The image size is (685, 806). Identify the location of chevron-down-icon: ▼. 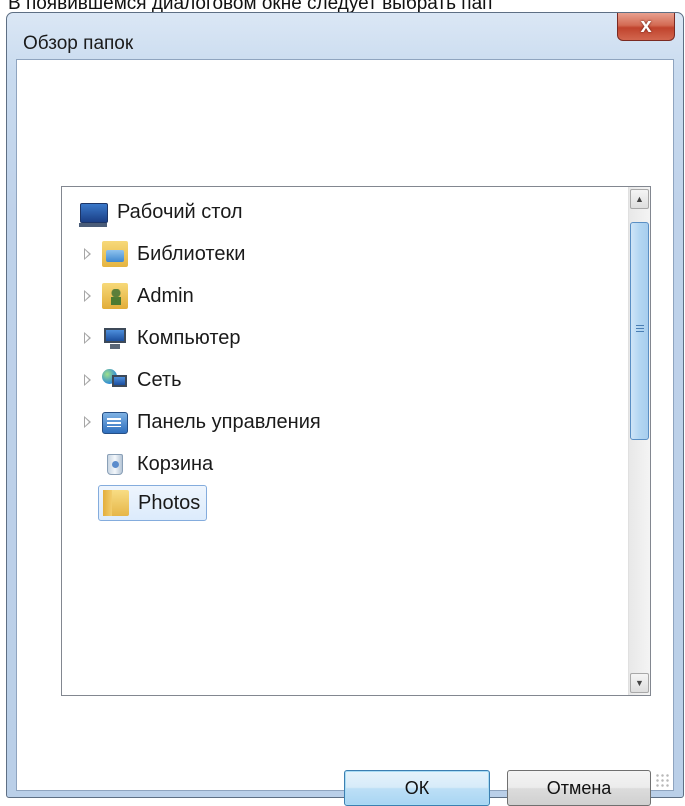
(639, 683).